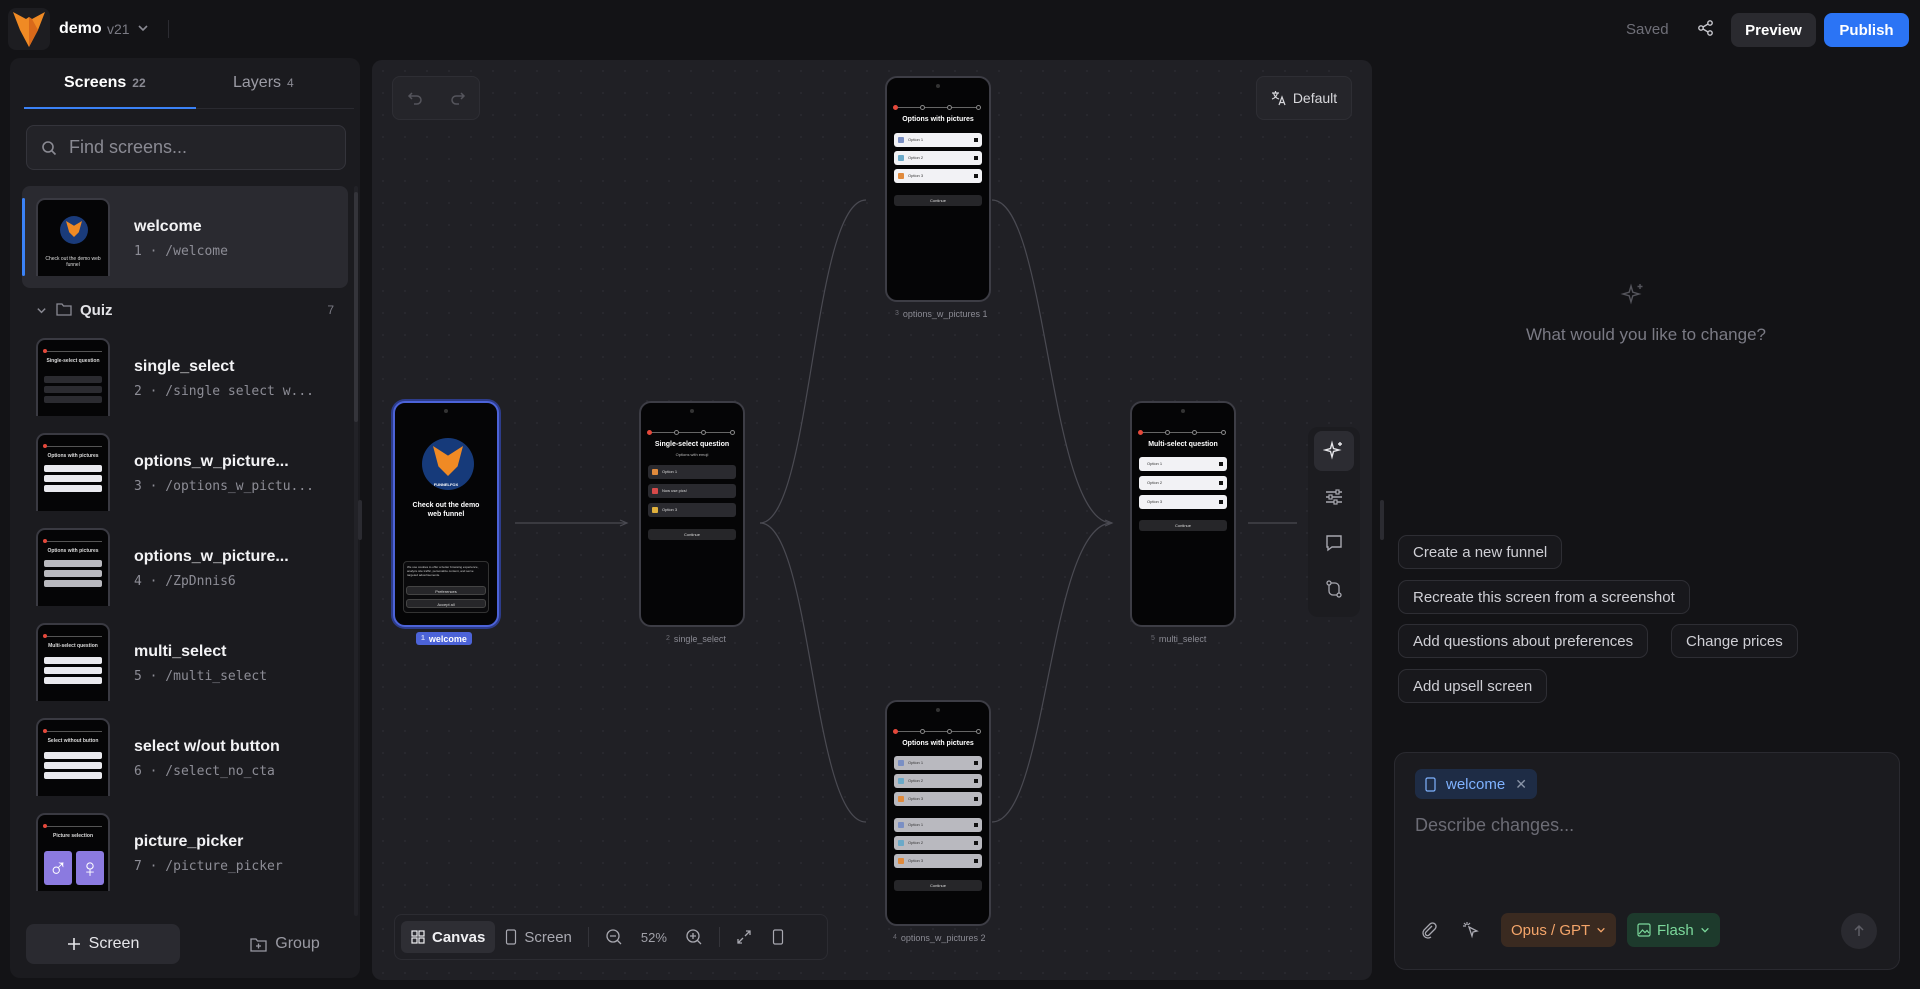 The image size is (1920, 989). What do you see at coordinates (1476, 784) in the screenshot?
I see `context-chip: welcome ✕` at bounding box center [1476, 784].